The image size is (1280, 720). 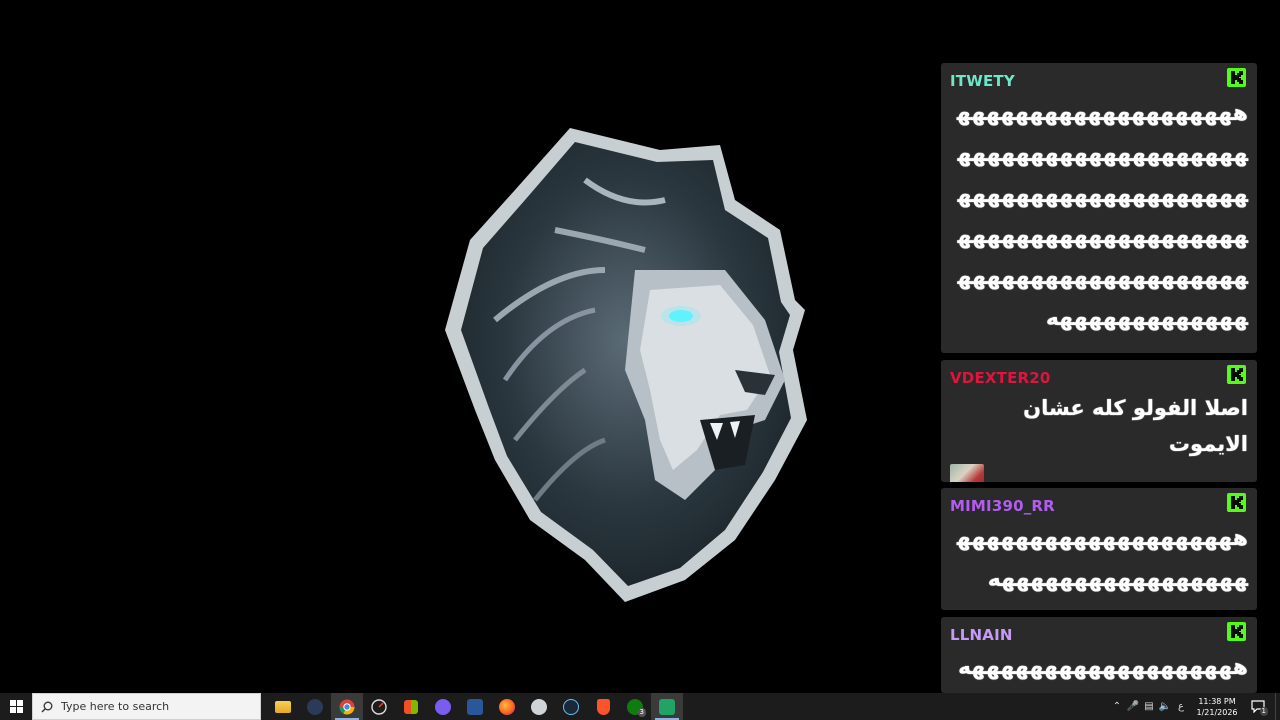 I want to click on gauge-icon, so click(x=379, y=706).